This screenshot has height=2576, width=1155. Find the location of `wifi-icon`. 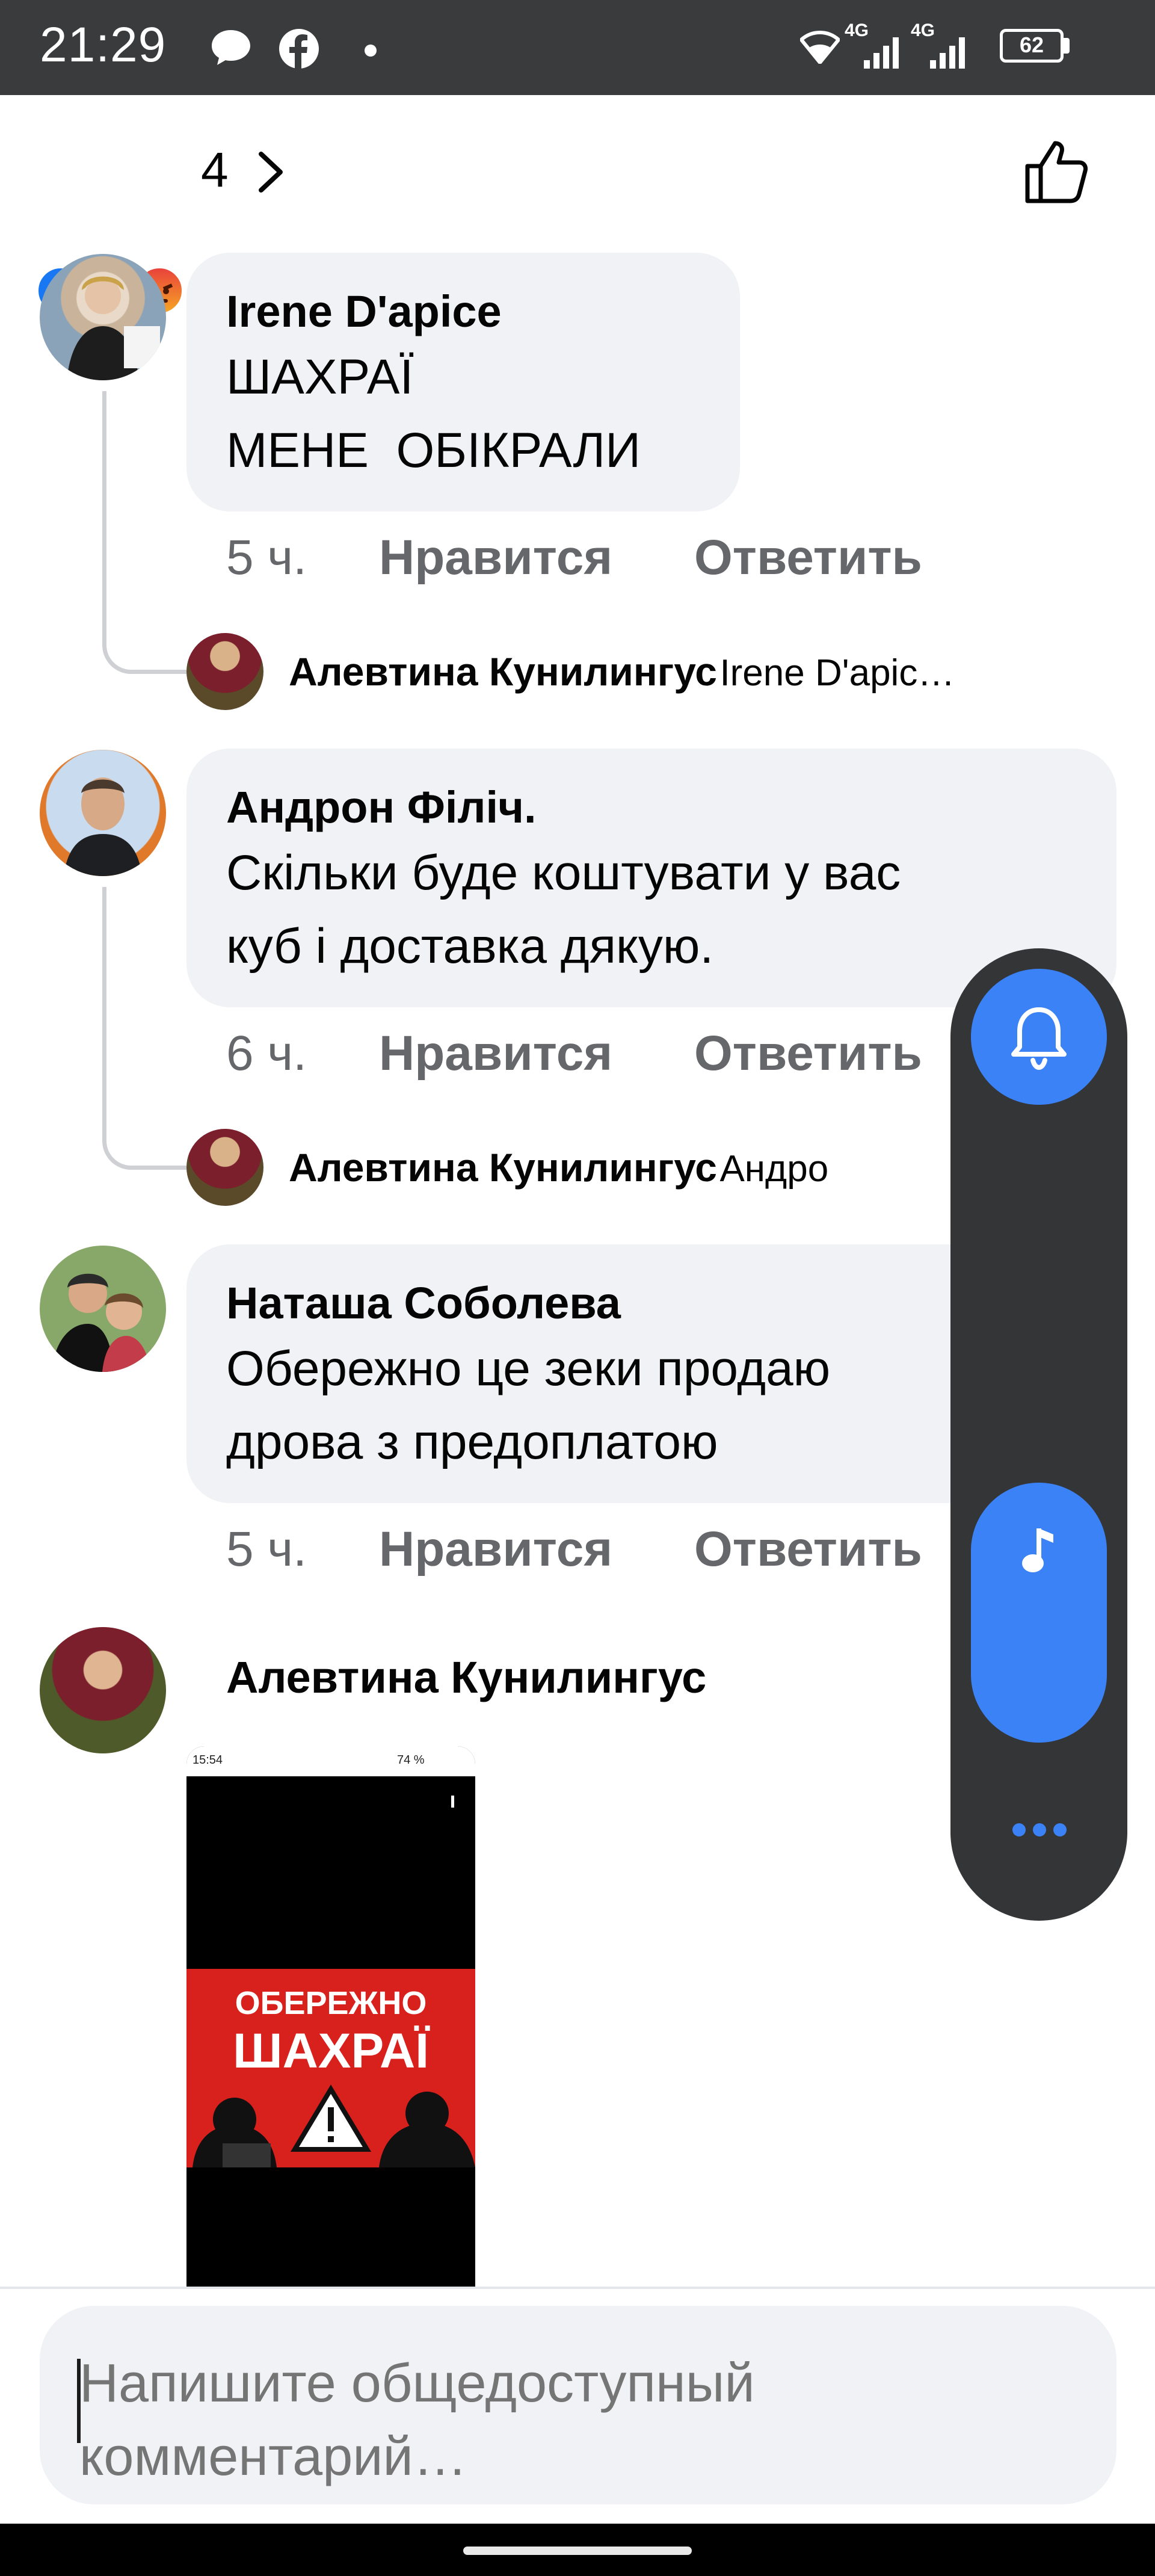

wifi-icon is located at coordinates (820, 47).